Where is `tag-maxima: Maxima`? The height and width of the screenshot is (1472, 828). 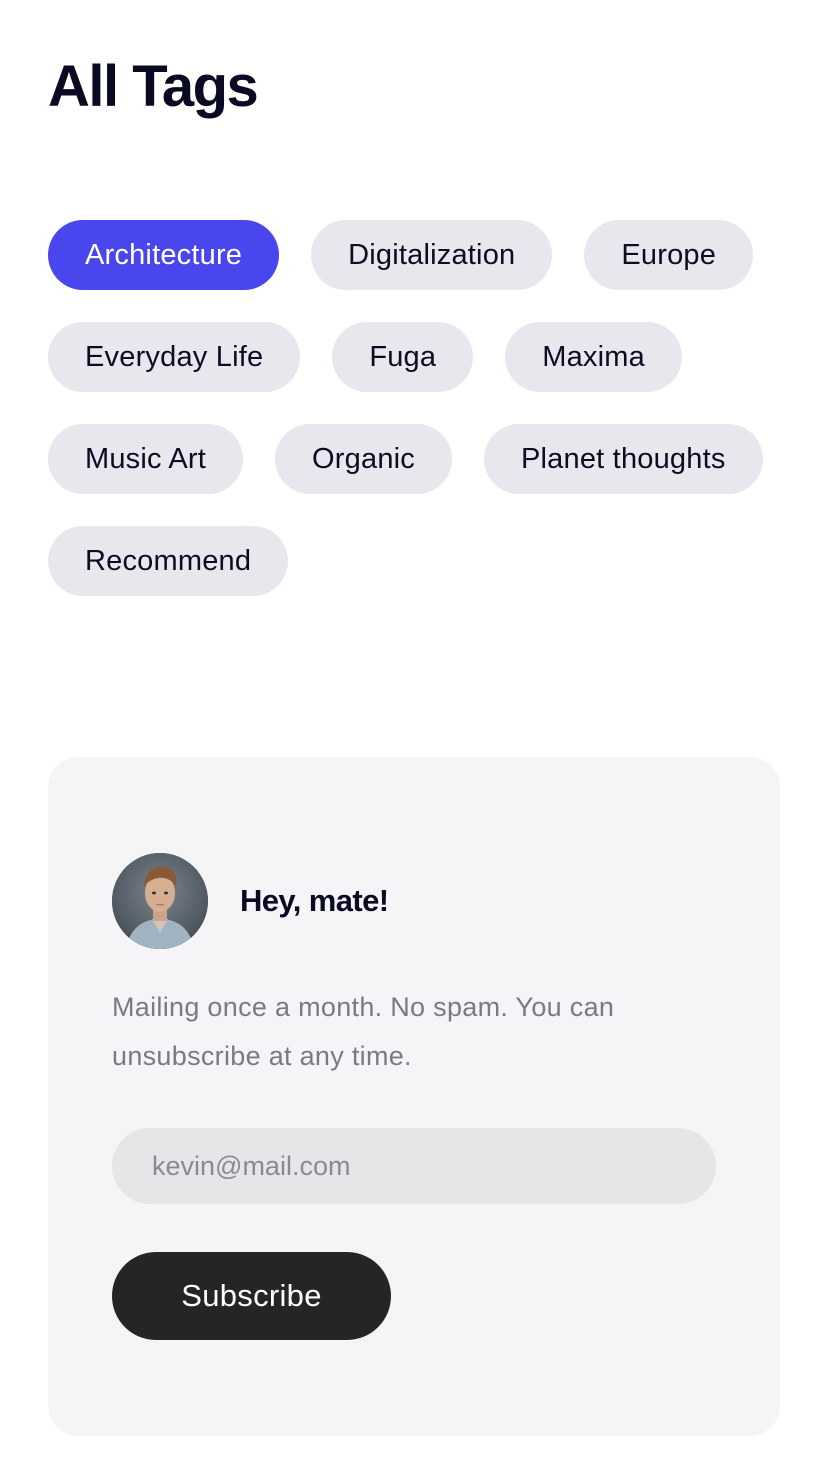 tag-maxima: Maxima is located at coordinates (593, 357).